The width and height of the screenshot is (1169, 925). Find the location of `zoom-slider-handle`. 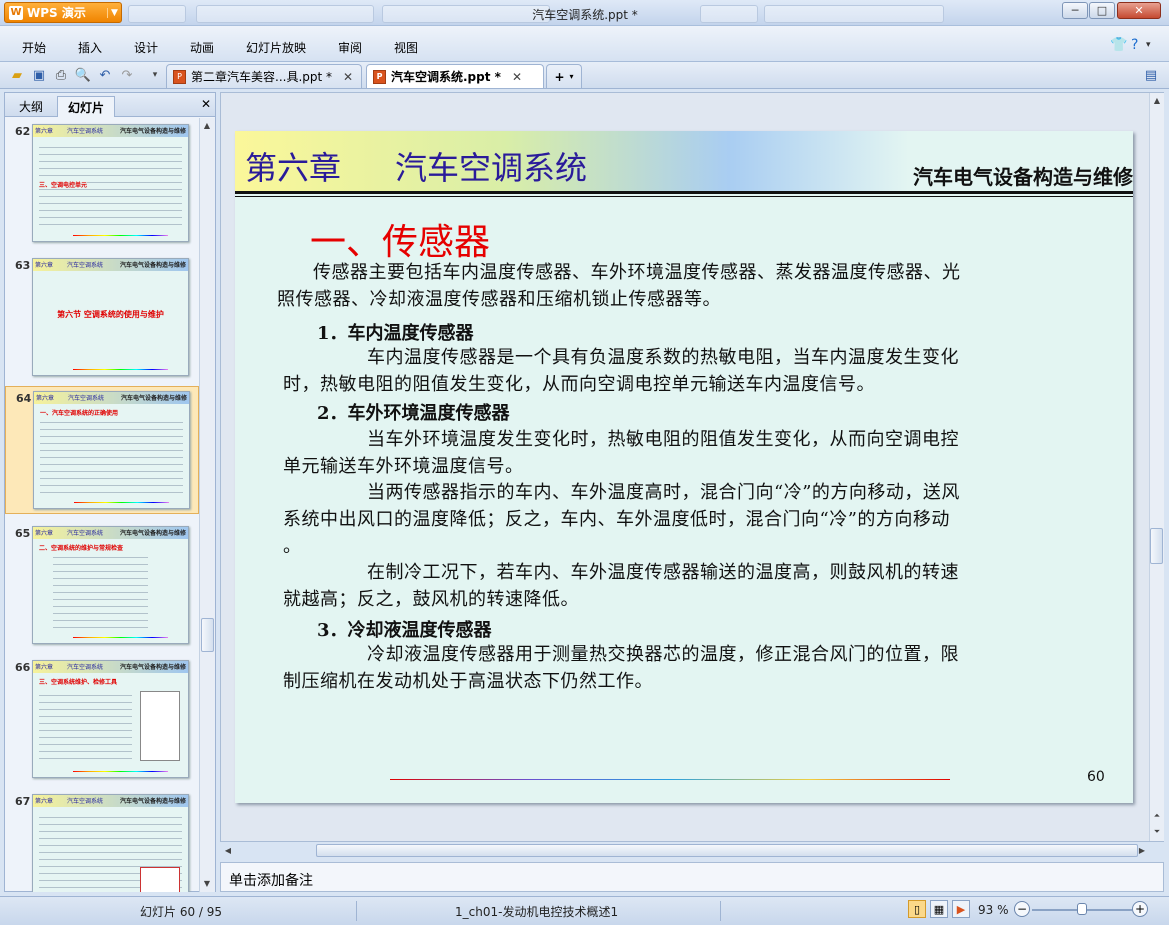

zoom-slider-handle is located at coordinates (1082, 909).